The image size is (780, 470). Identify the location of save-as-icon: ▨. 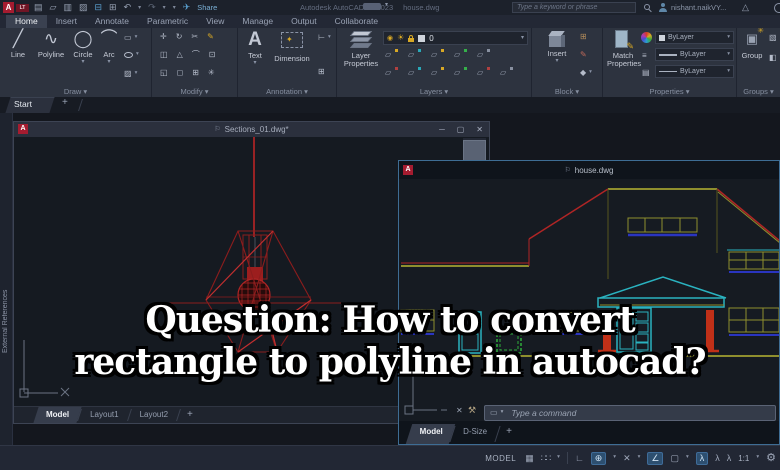
(83, 7).